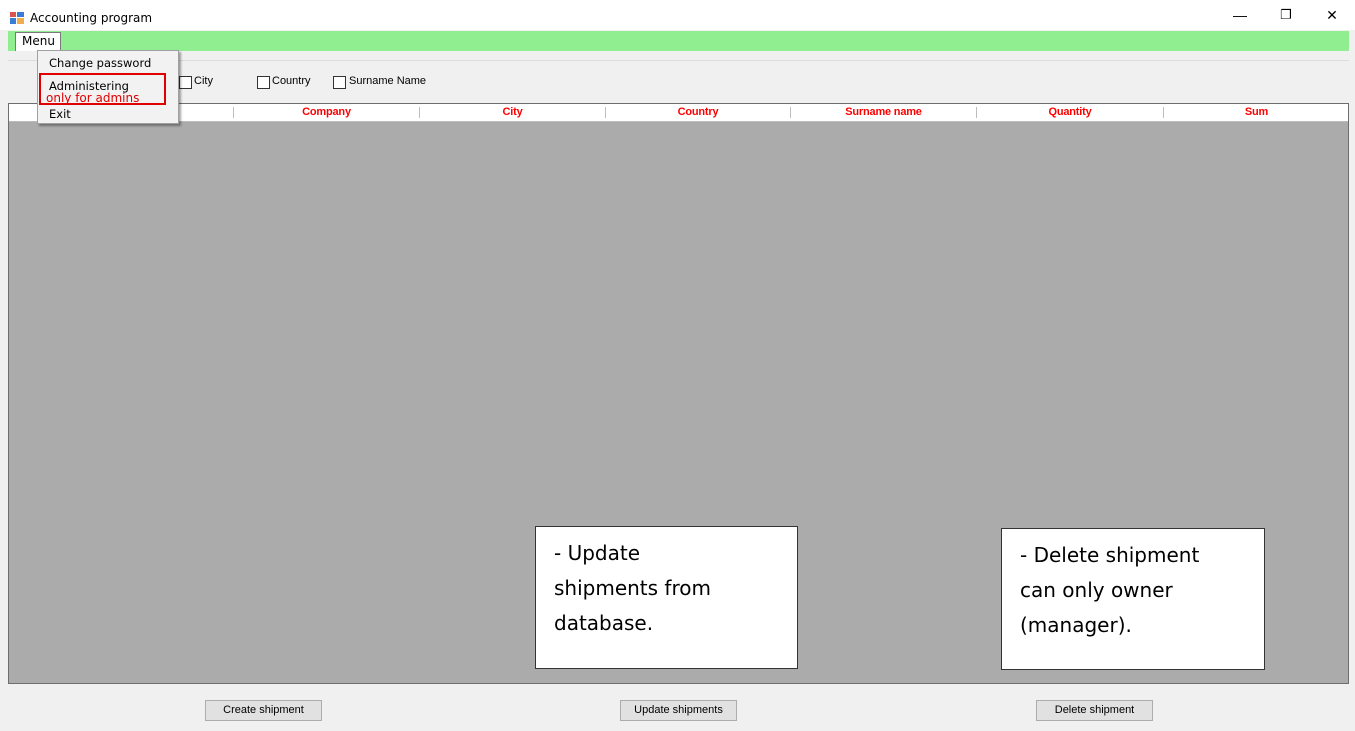 This screenshot has height=731, width=1355. I want to click on title-bar: Accounting program — ❐ ✕, so click(677, 15).